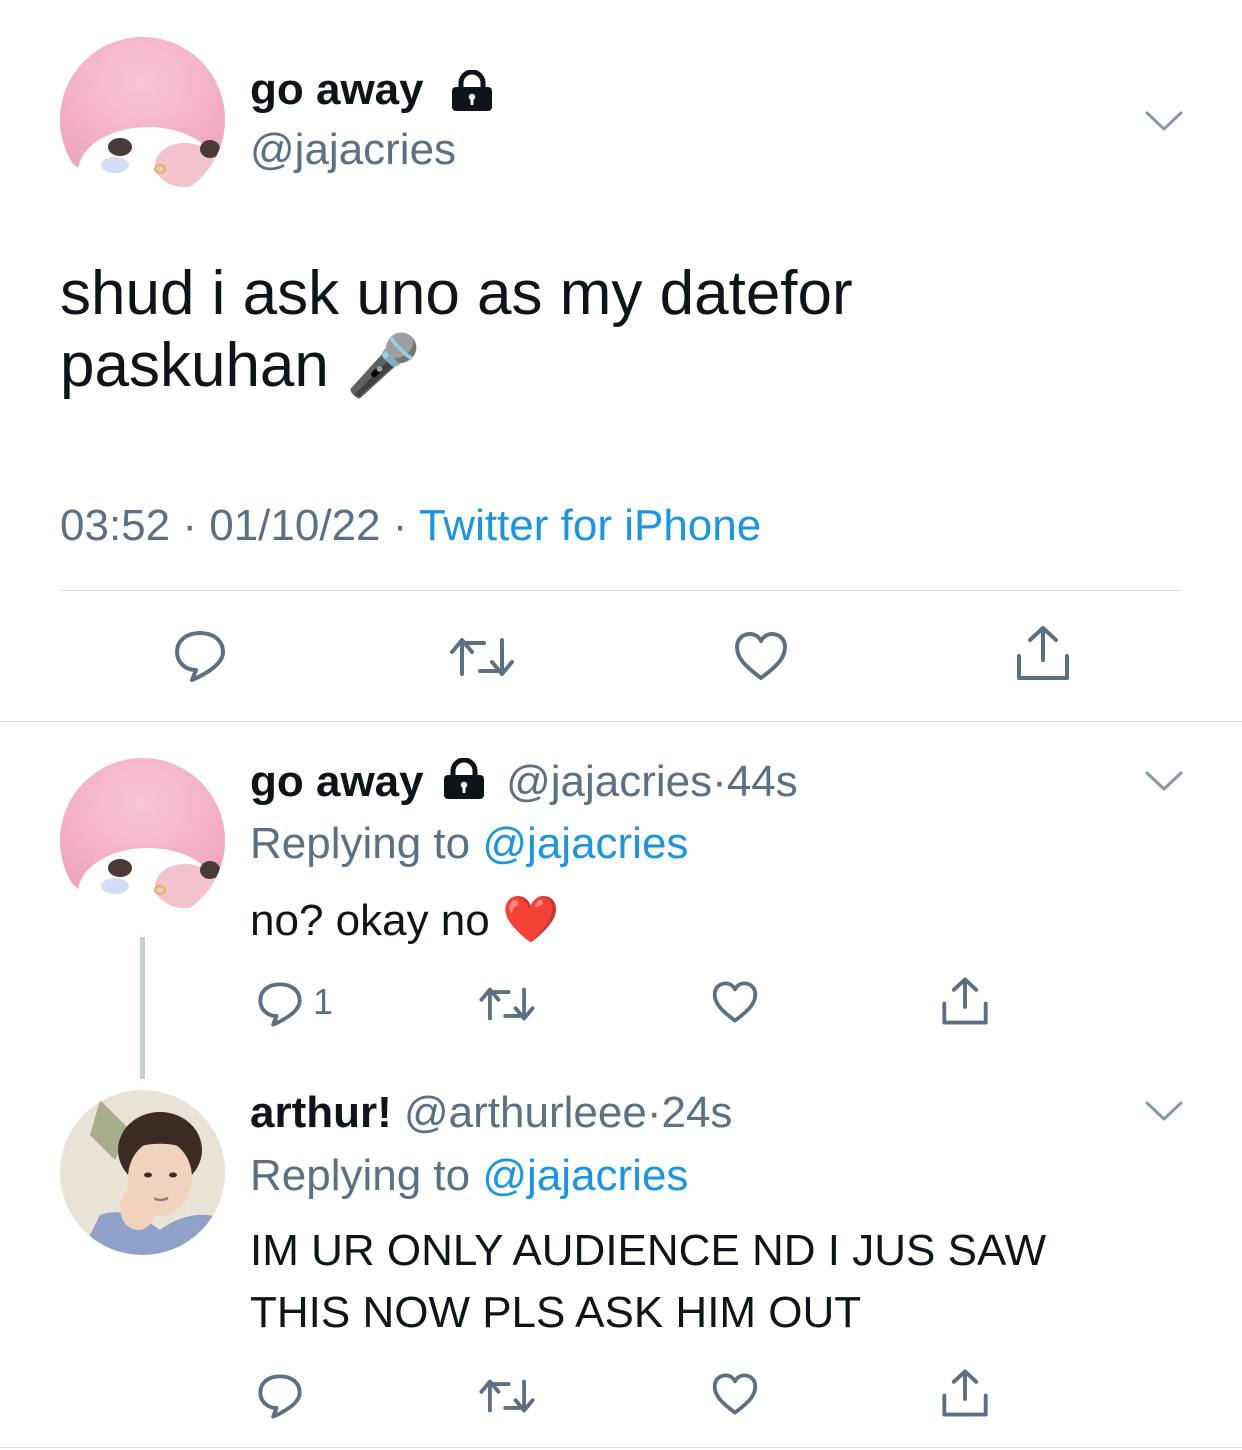 This screenshot has height=1450, width=1242. I want to click on tweet-time: 03:52, so click(115, 525).